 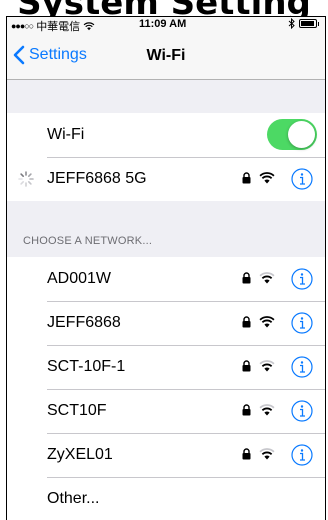 I want to click on status-time: 11:09 AM, so click(x=163, y=24).